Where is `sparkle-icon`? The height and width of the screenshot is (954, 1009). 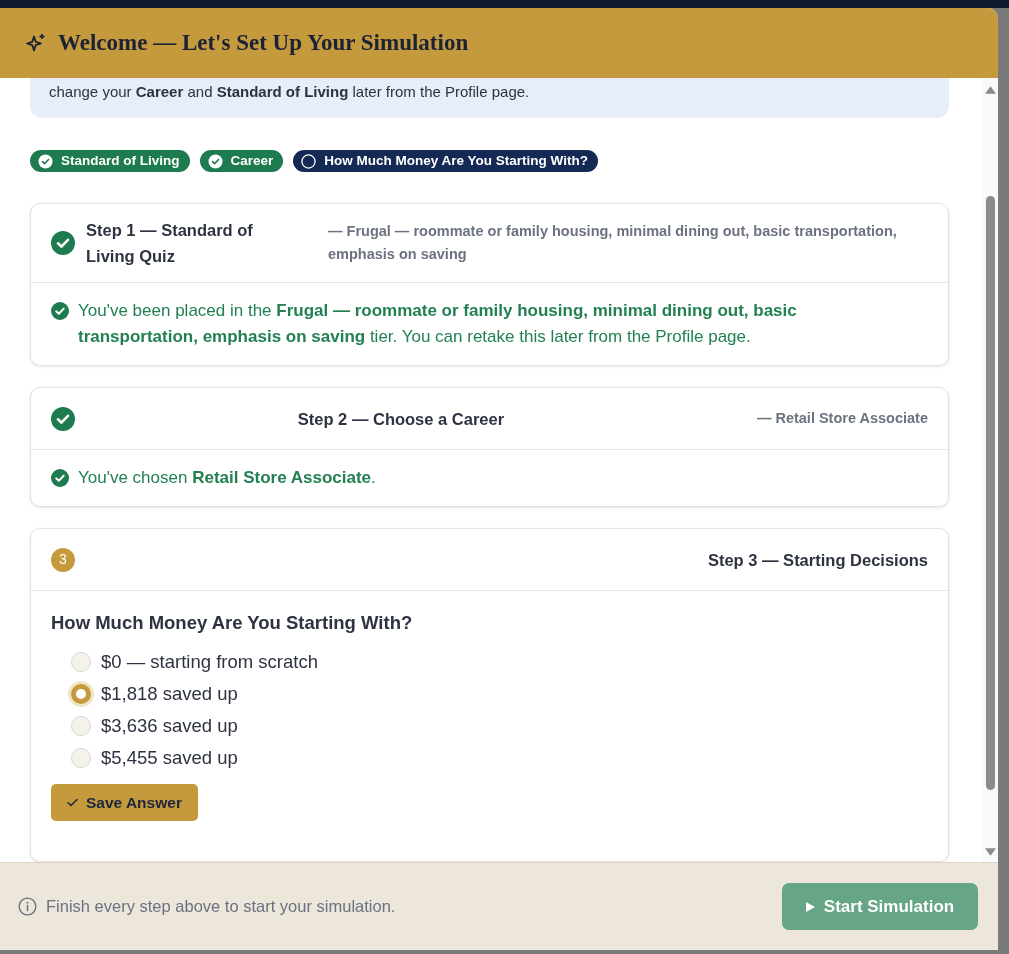 sparkle-icon is located at coordinates (36, 43).